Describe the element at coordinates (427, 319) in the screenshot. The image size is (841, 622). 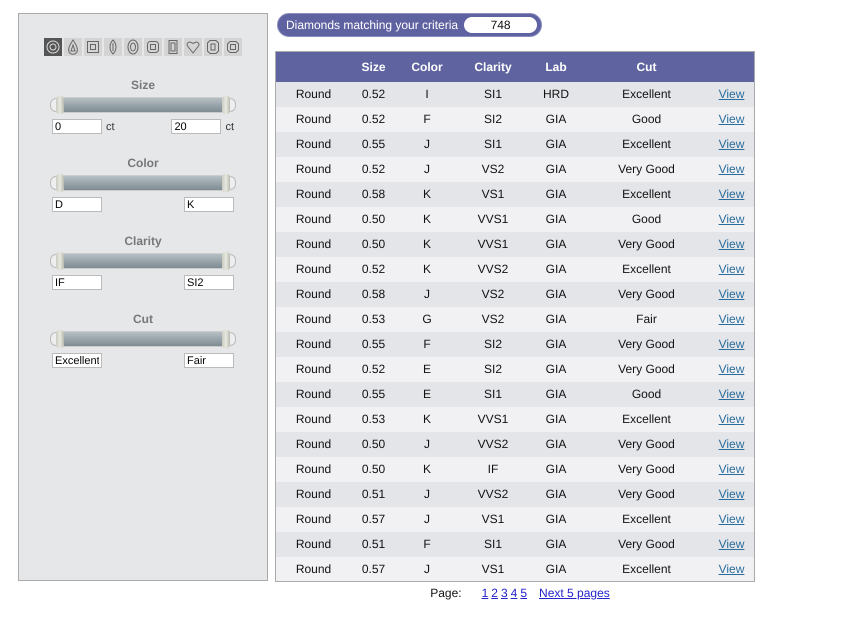
I see `table-cell: G` at that location.